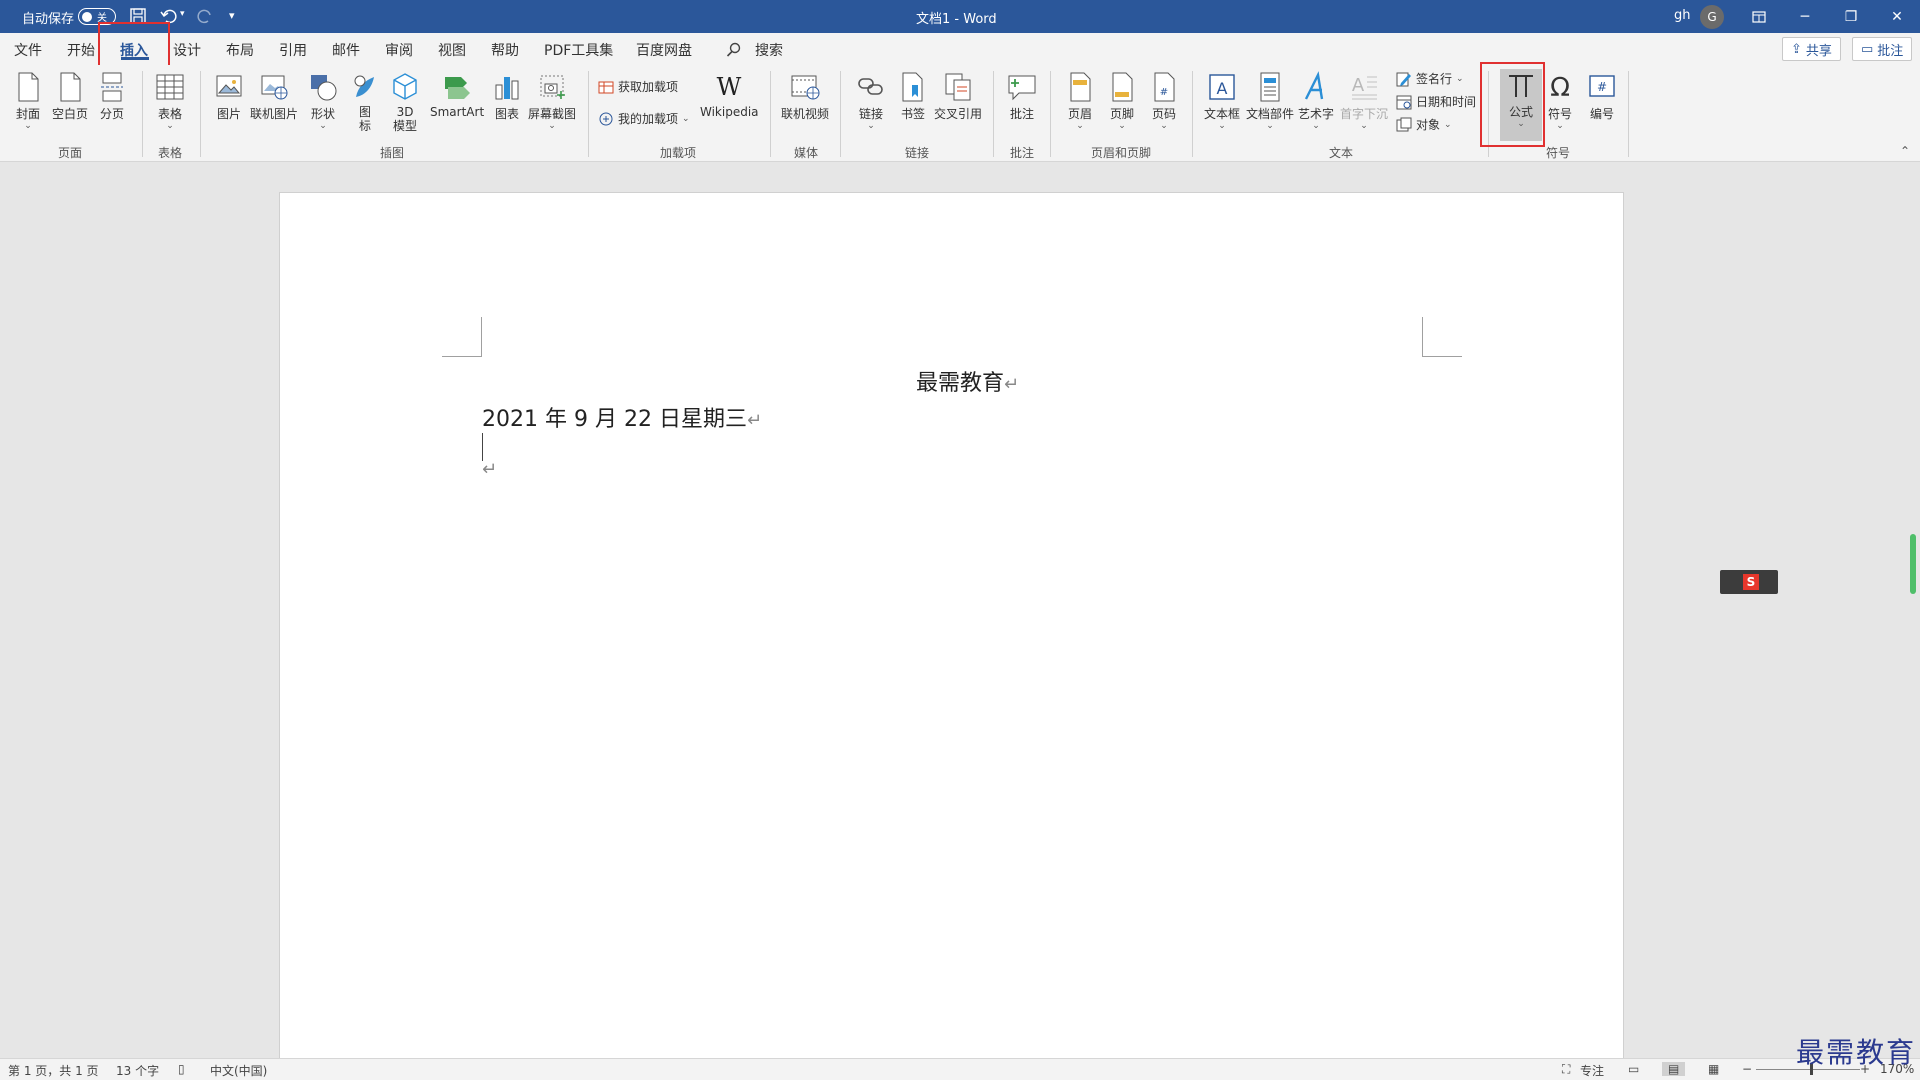  What do you see at coordinates (70, 153) in the screenshot?
I see `group-pages-label: 页面` at bounding box center [70, 153].